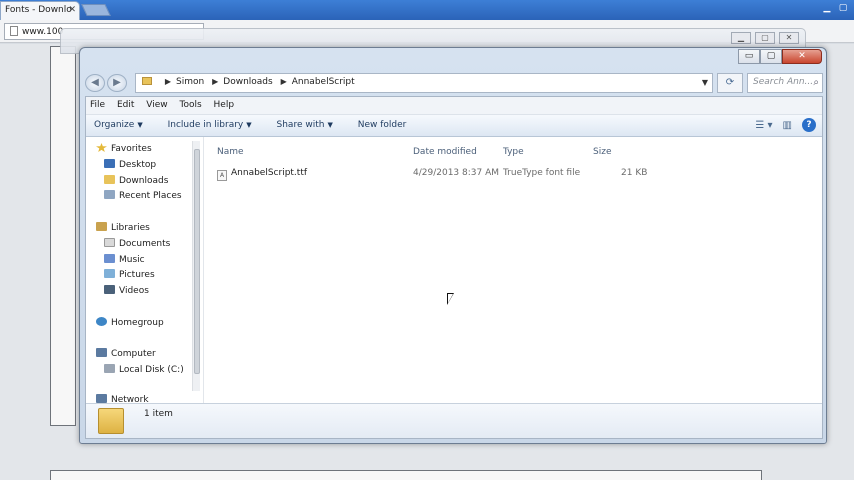 This screenshot has width=854, height=480. I want to click on sidebar-item-network: Network, so click(122, 398).